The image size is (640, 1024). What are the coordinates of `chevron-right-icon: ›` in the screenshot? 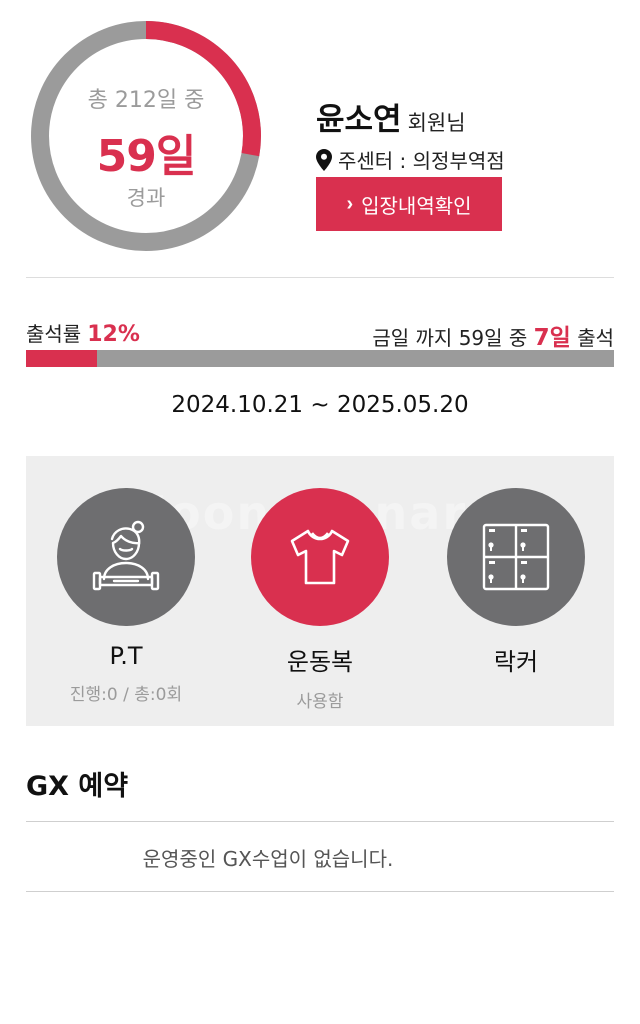 It's located at (350, 203).